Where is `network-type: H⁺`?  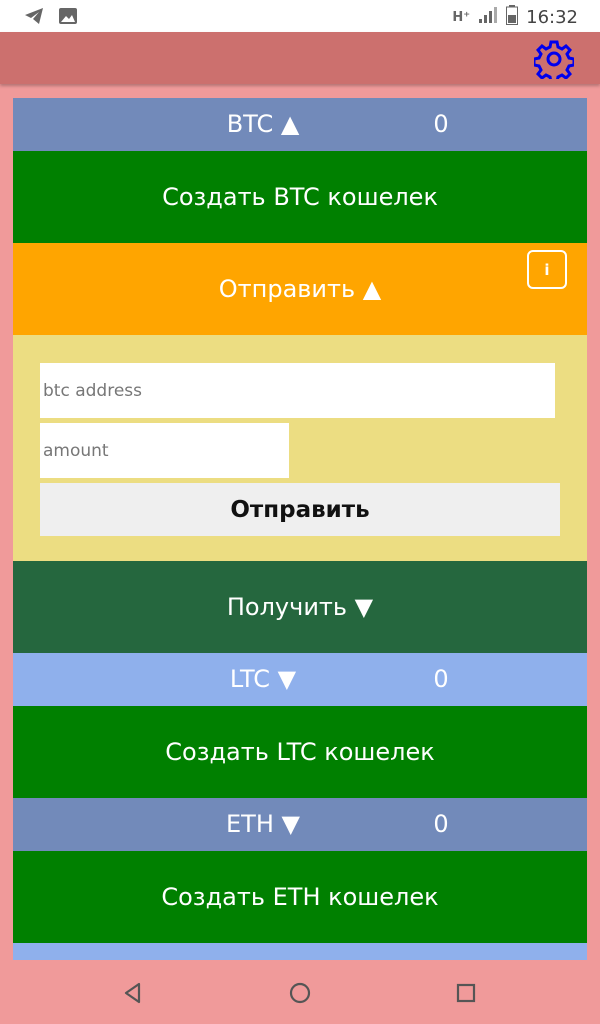 network-type: H⁺ is located at coordinates (461, 17).